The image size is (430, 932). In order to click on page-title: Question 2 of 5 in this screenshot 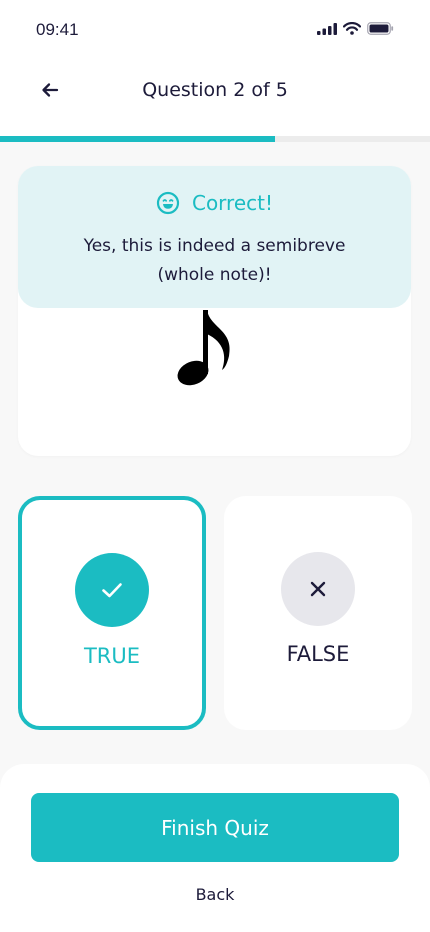, I will do `click(215, 90)`.